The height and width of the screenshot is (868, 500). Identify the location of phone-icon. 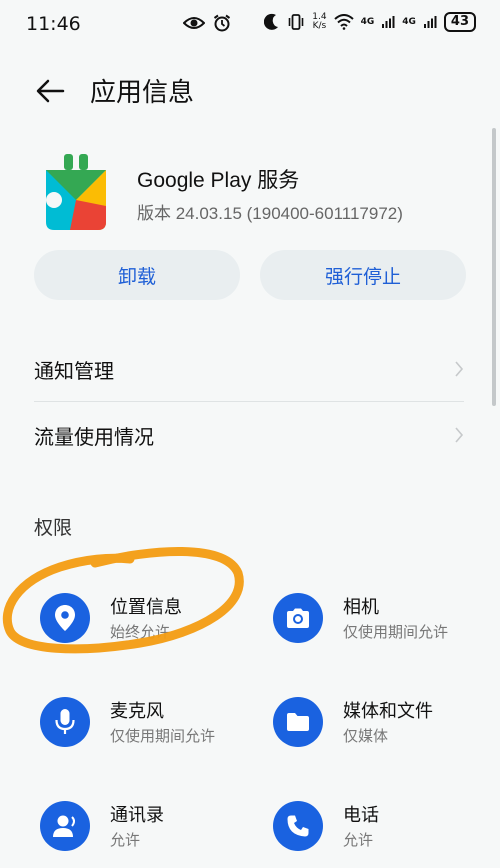
(298, 826).